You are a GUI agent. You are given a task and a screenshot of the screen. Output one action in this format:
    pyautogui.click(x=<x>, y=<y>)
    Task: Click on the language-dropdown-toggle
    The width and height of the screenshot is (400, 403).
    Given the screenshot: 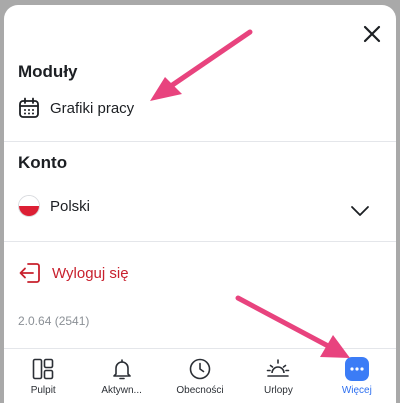 What is the action you would take?
    pyautogui.click(x=360, y=211)
    